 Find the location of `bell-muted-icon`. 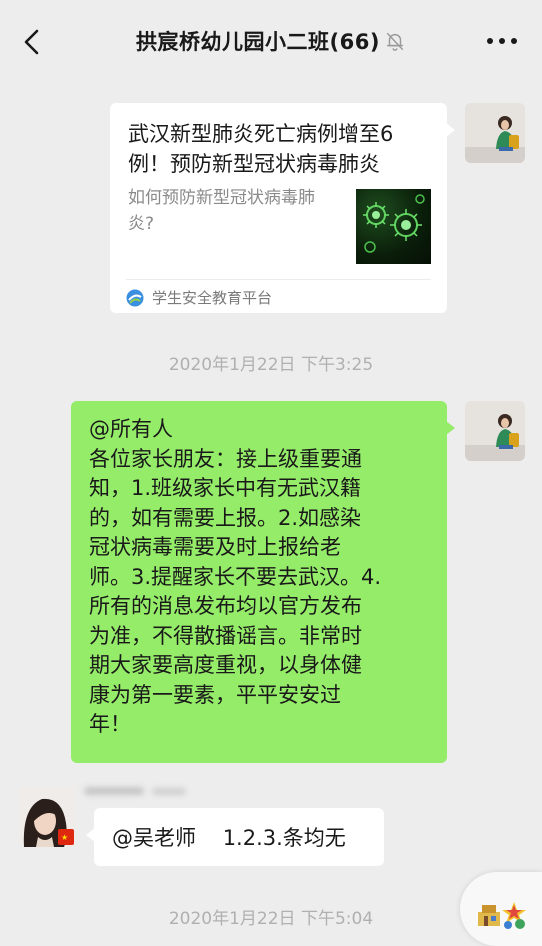

bell-muted-icon is located at coordinates (395, 41).